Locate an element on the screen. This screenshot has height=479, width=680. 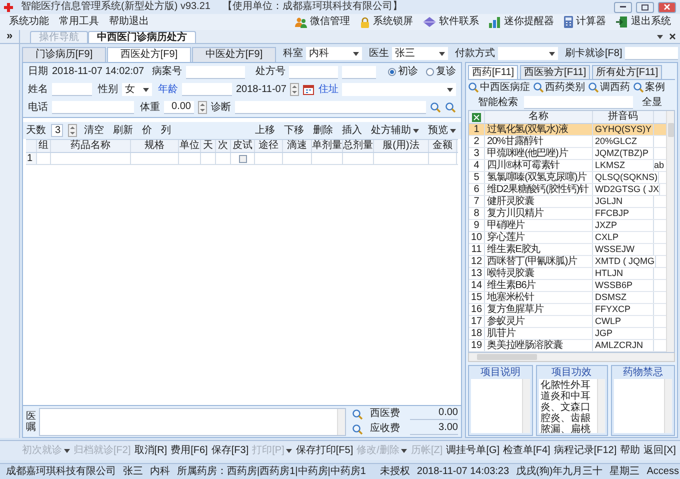
table-cell: WSSEJW is located at coordinates (623, 249).